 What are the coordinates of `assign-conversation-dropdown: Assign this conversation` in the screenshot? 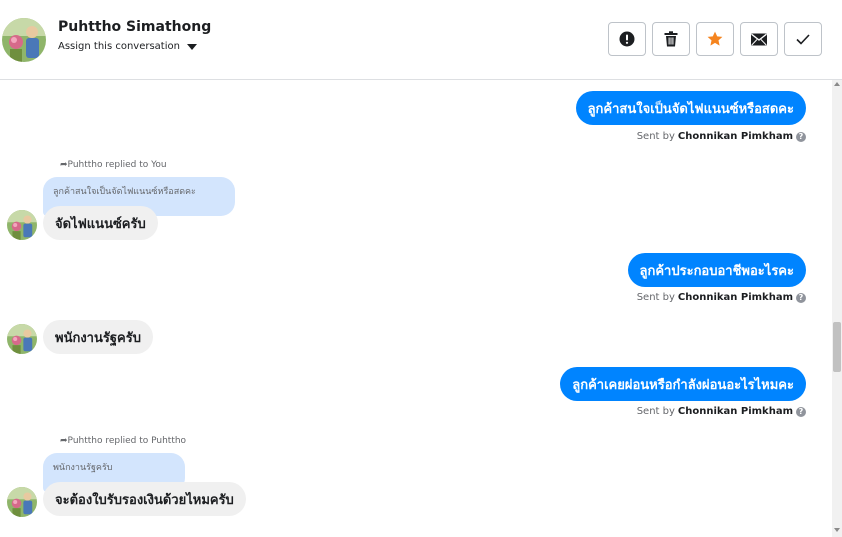 It's located at (127, 46).